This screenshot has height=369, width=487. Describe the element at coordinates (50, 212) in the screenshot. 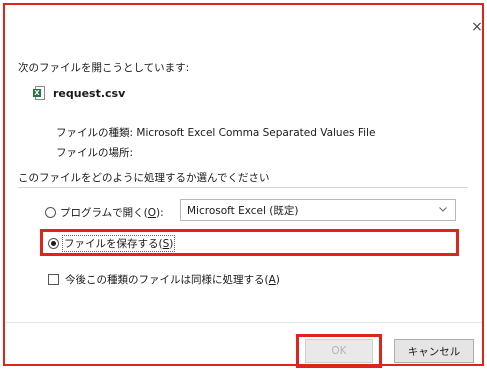

I see `open-with-radio` at that location.